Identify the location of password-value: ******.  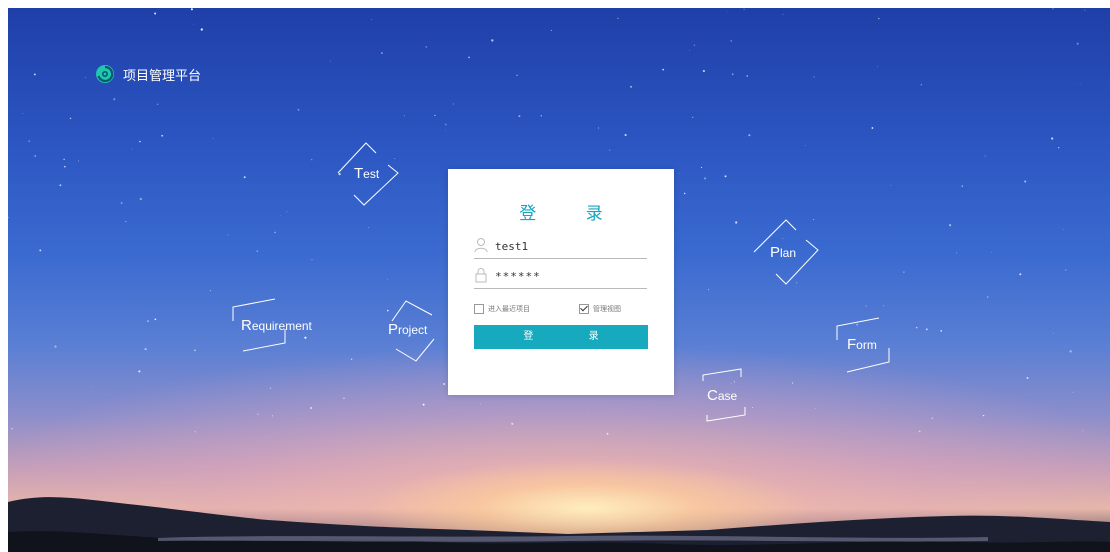
(518, 276).